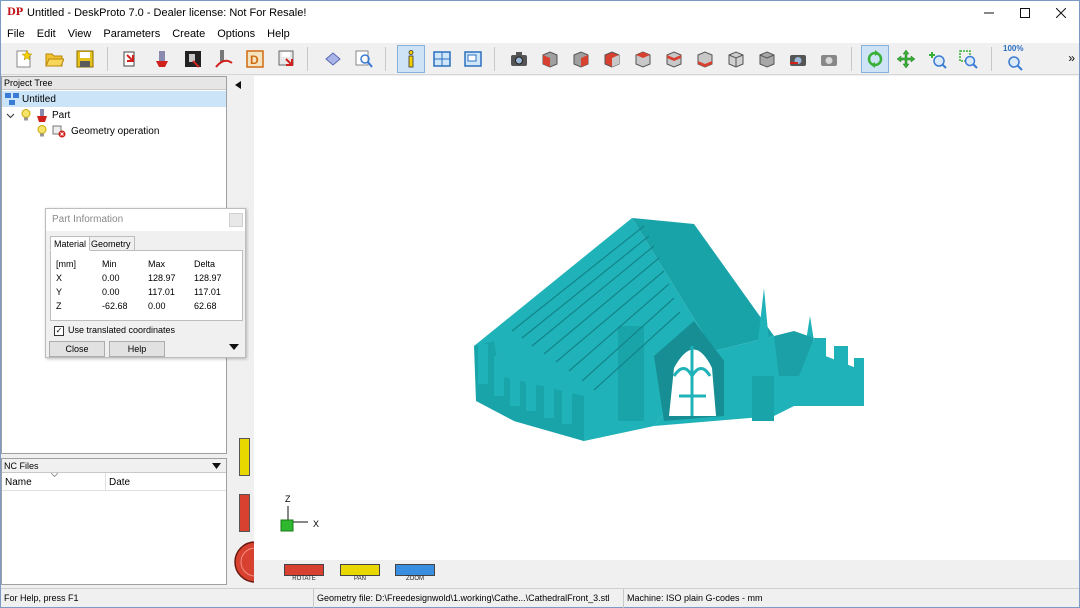  Describe the element at coordinates (54, 475) in the screenshot. I see `sort-indicator-icon` at that location.